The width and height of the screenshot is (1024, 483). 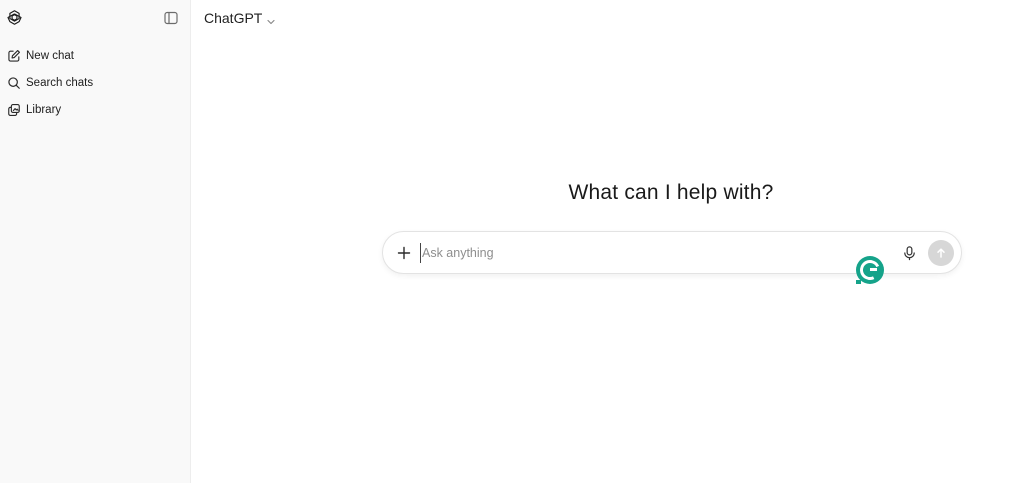 I want to click on sidebar-item-new-chat: New chat, so click(x=95, y=56).